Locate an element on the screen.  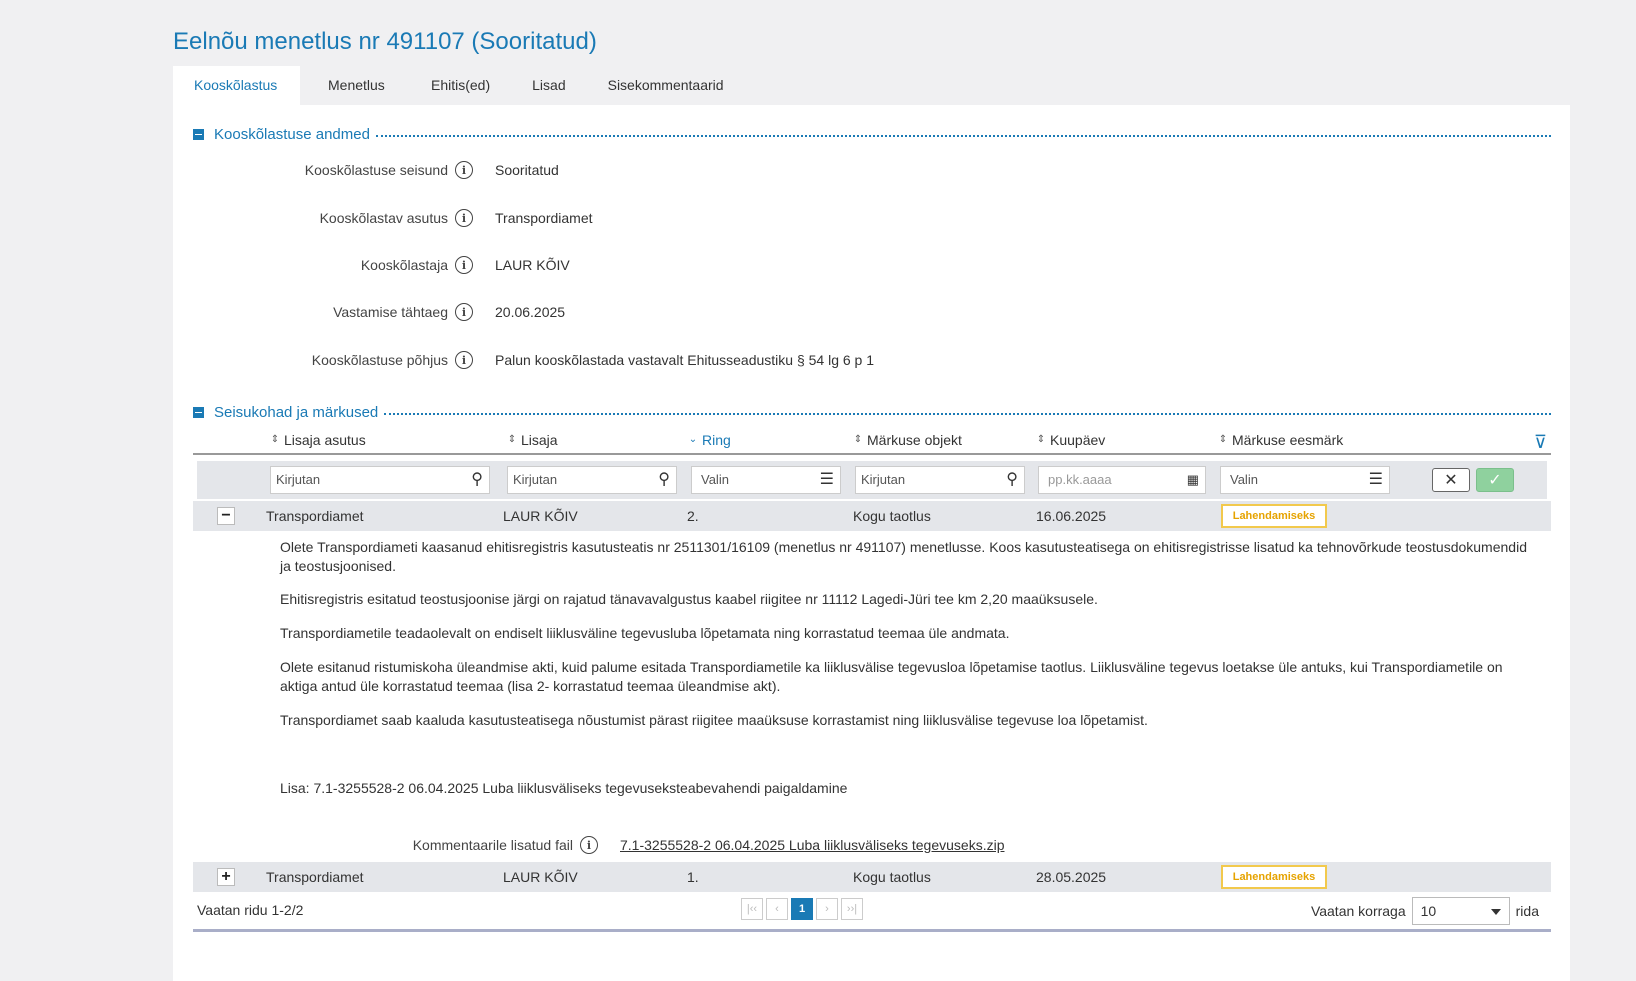
col-markuse-objekt: ⇕ Märkuse objekt is located at coordinates (907, 440).